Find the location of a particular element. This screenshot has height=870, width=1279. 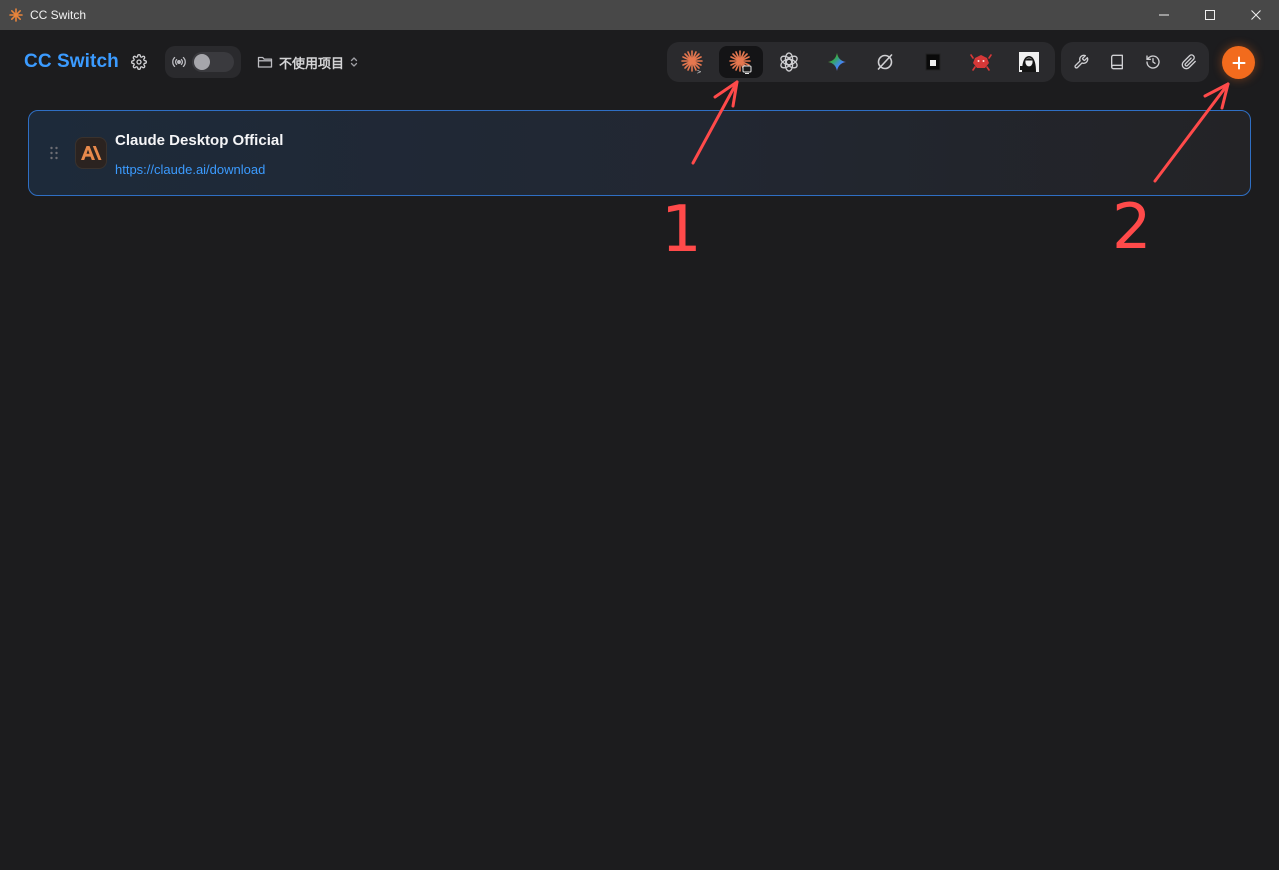

app-tab-claude-code: >_ is located at coordinates (693, 62).